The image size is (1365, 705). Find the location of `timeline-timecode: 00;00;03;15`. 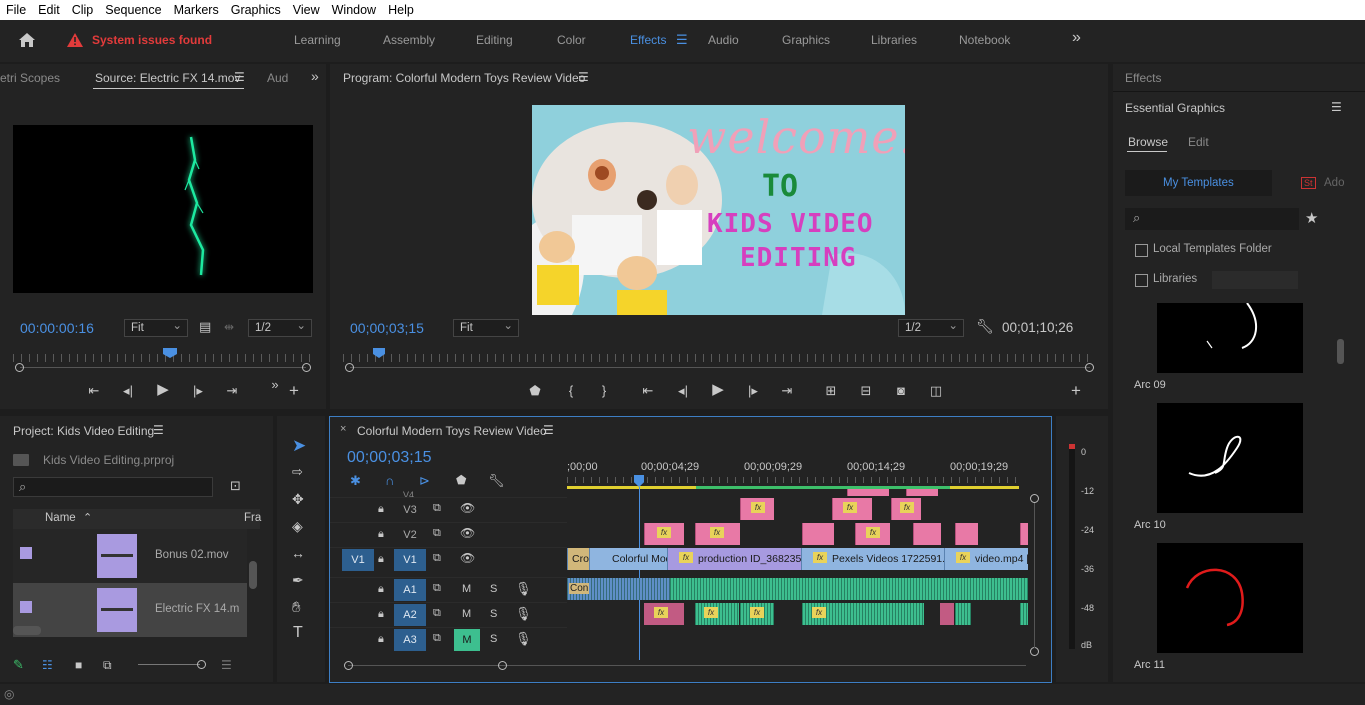

timeline-timecode: 00;00;03;15 is located at coordinates (389, 458).